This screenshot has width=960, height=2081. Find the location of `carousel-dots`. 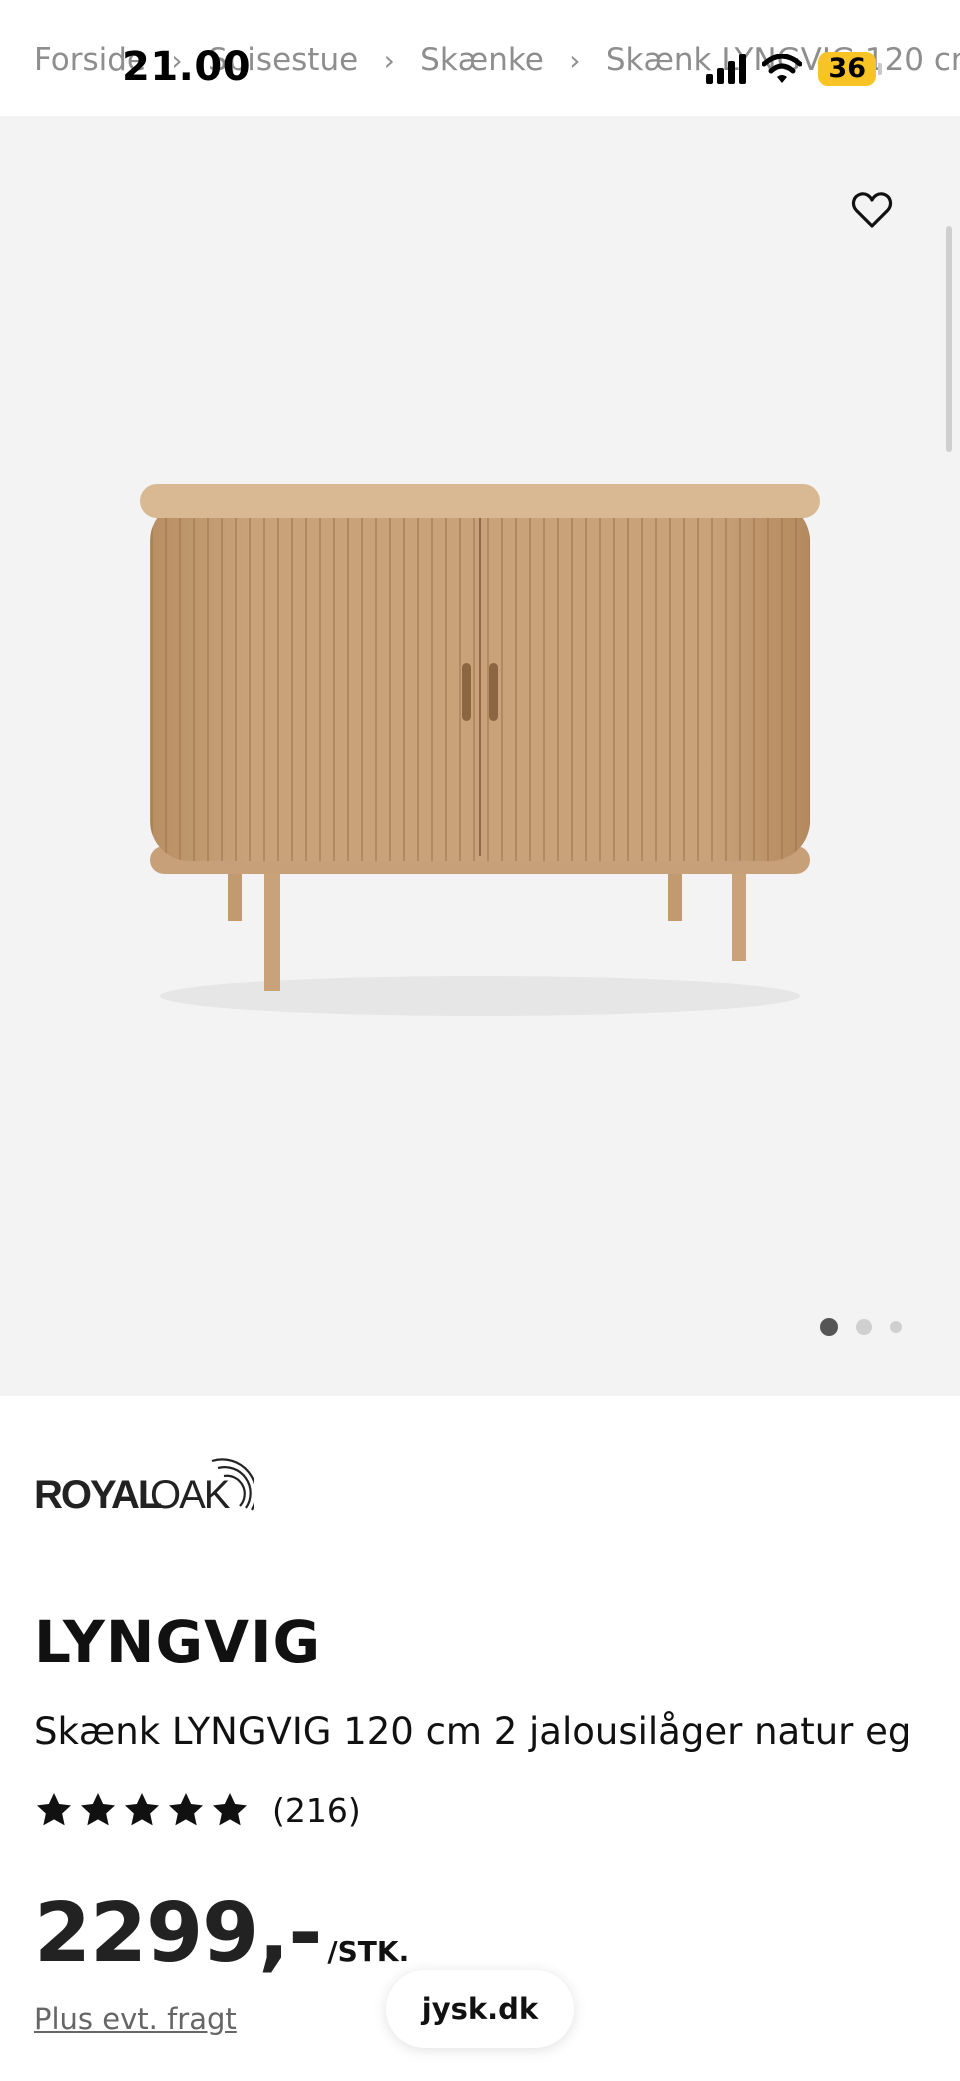

carousel-dots is located at coordinates (861, 1327).